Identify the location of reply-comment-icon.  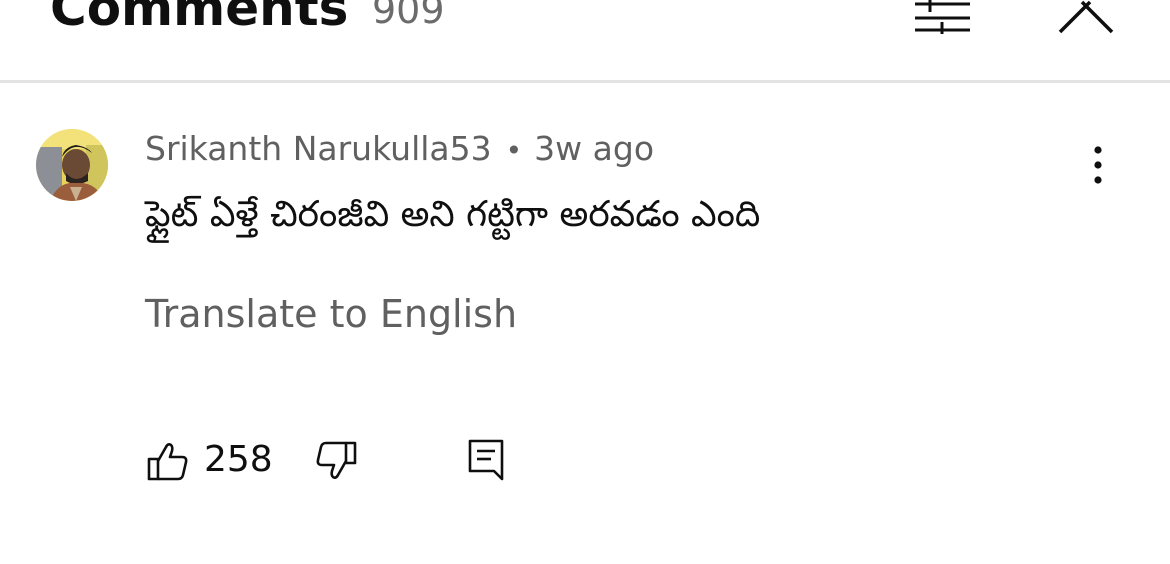
(486, 459).